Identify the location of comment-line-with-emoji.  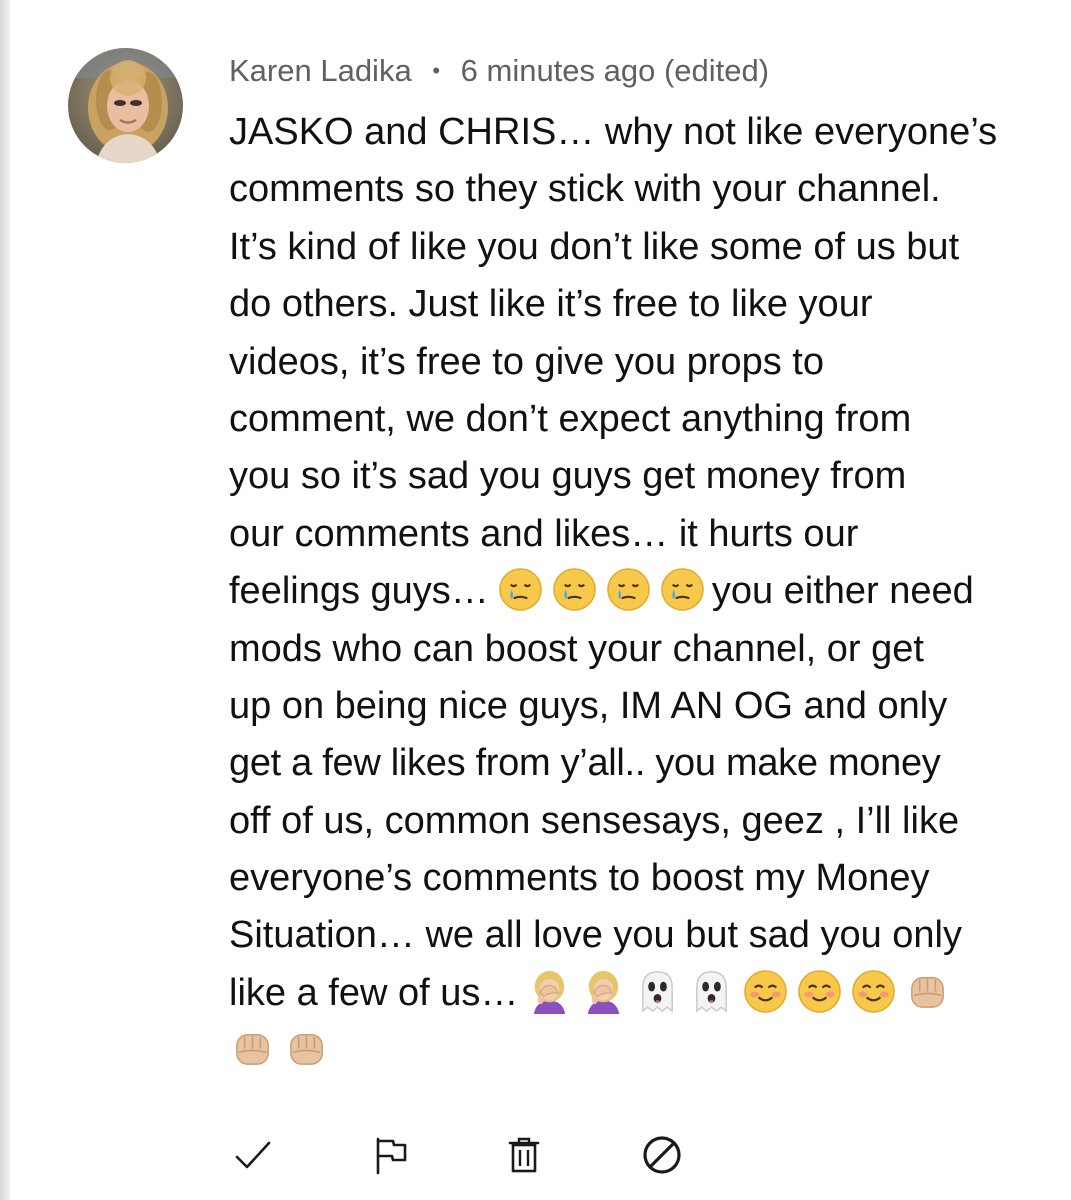
(629, 1050).